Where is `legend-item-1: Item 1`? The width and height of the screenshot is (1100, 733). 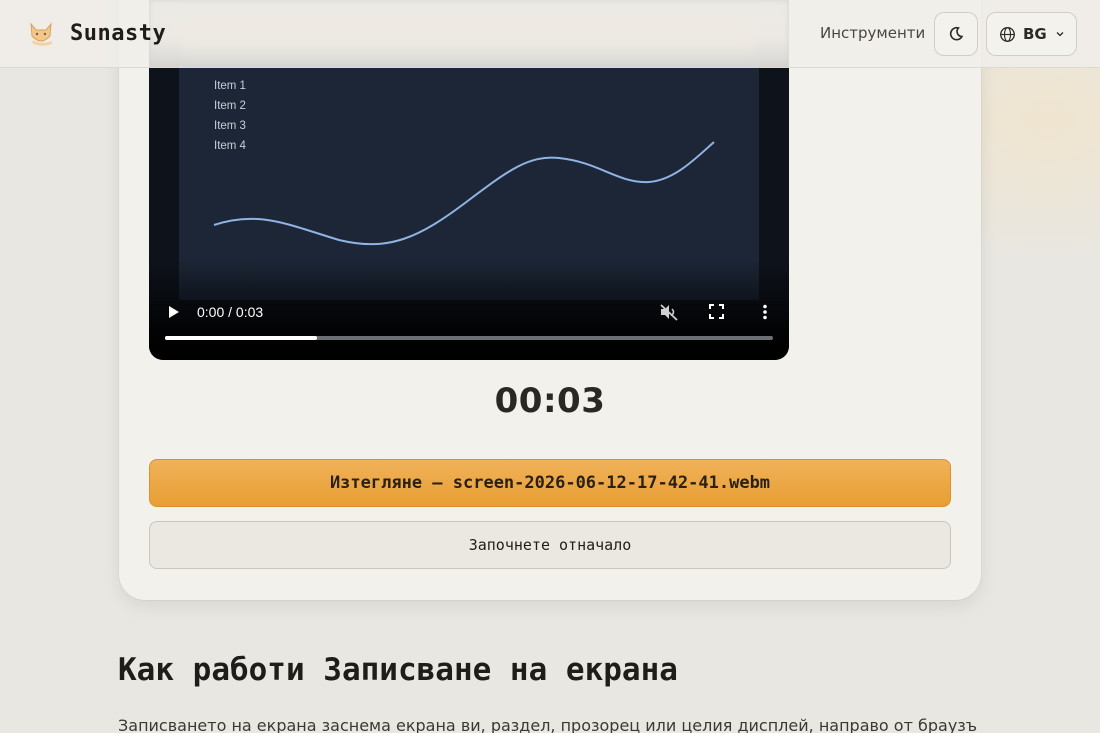
legend-item-1: Item 1 is located at coordinates (230, 86).